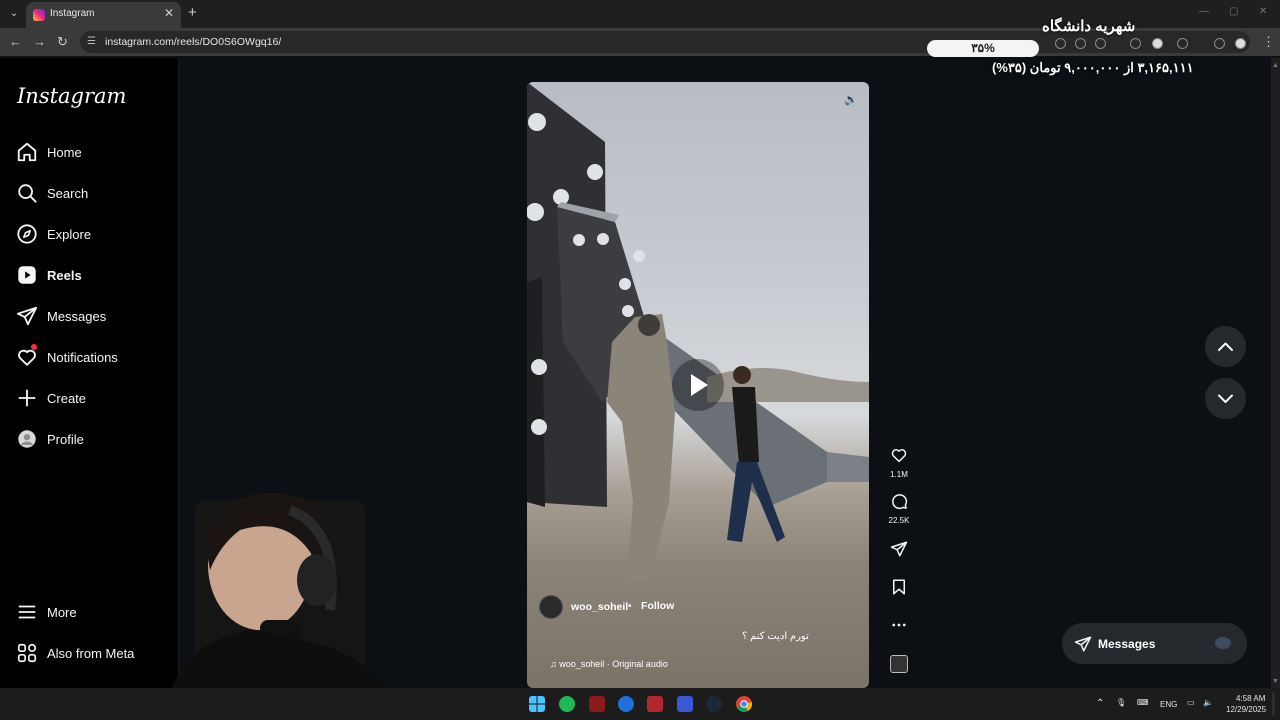 This screenshot has height=720, width=1280. What do you see at coordinates (77, 316) in the screenshot?
I see `sidebar-item-label: Messages` at bounding box center [77, 316].